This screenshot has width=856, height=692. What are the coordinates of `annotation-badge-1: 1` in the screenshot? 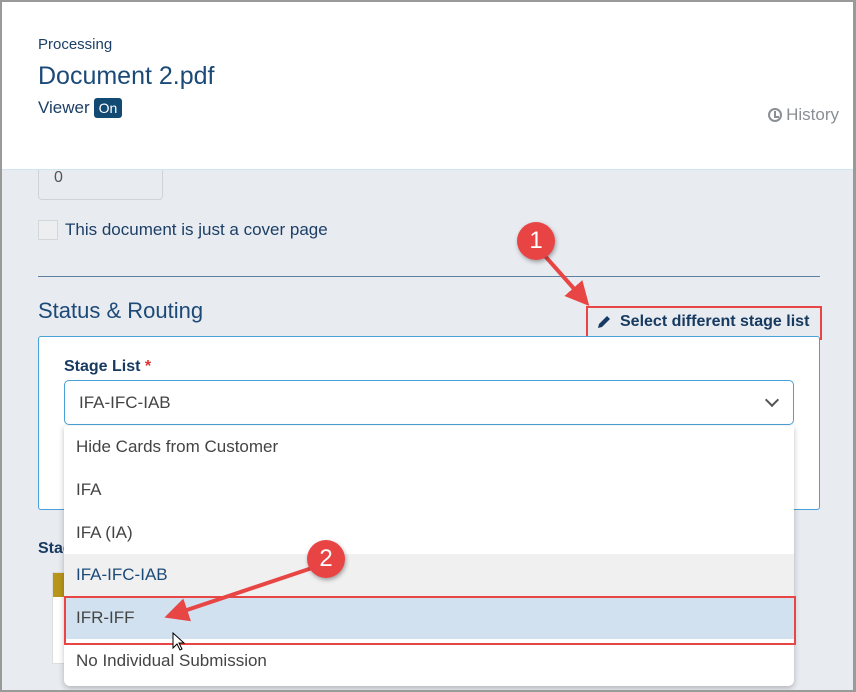 It's located at (536, 241).